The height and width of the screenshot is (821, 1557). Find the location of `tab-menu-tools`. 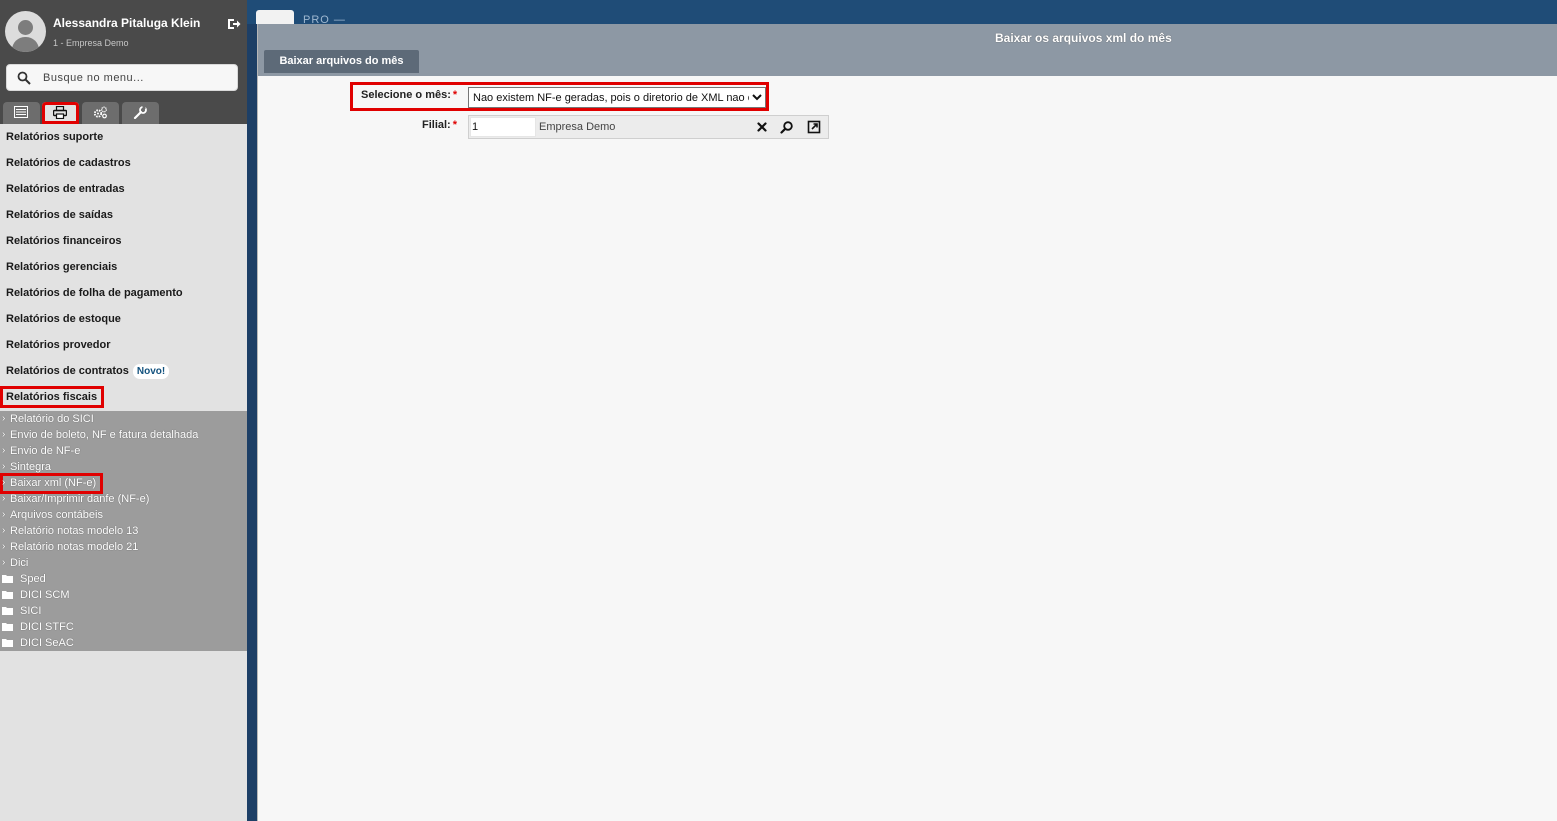

tab-menu-tools is located at coordinates (140, 113).